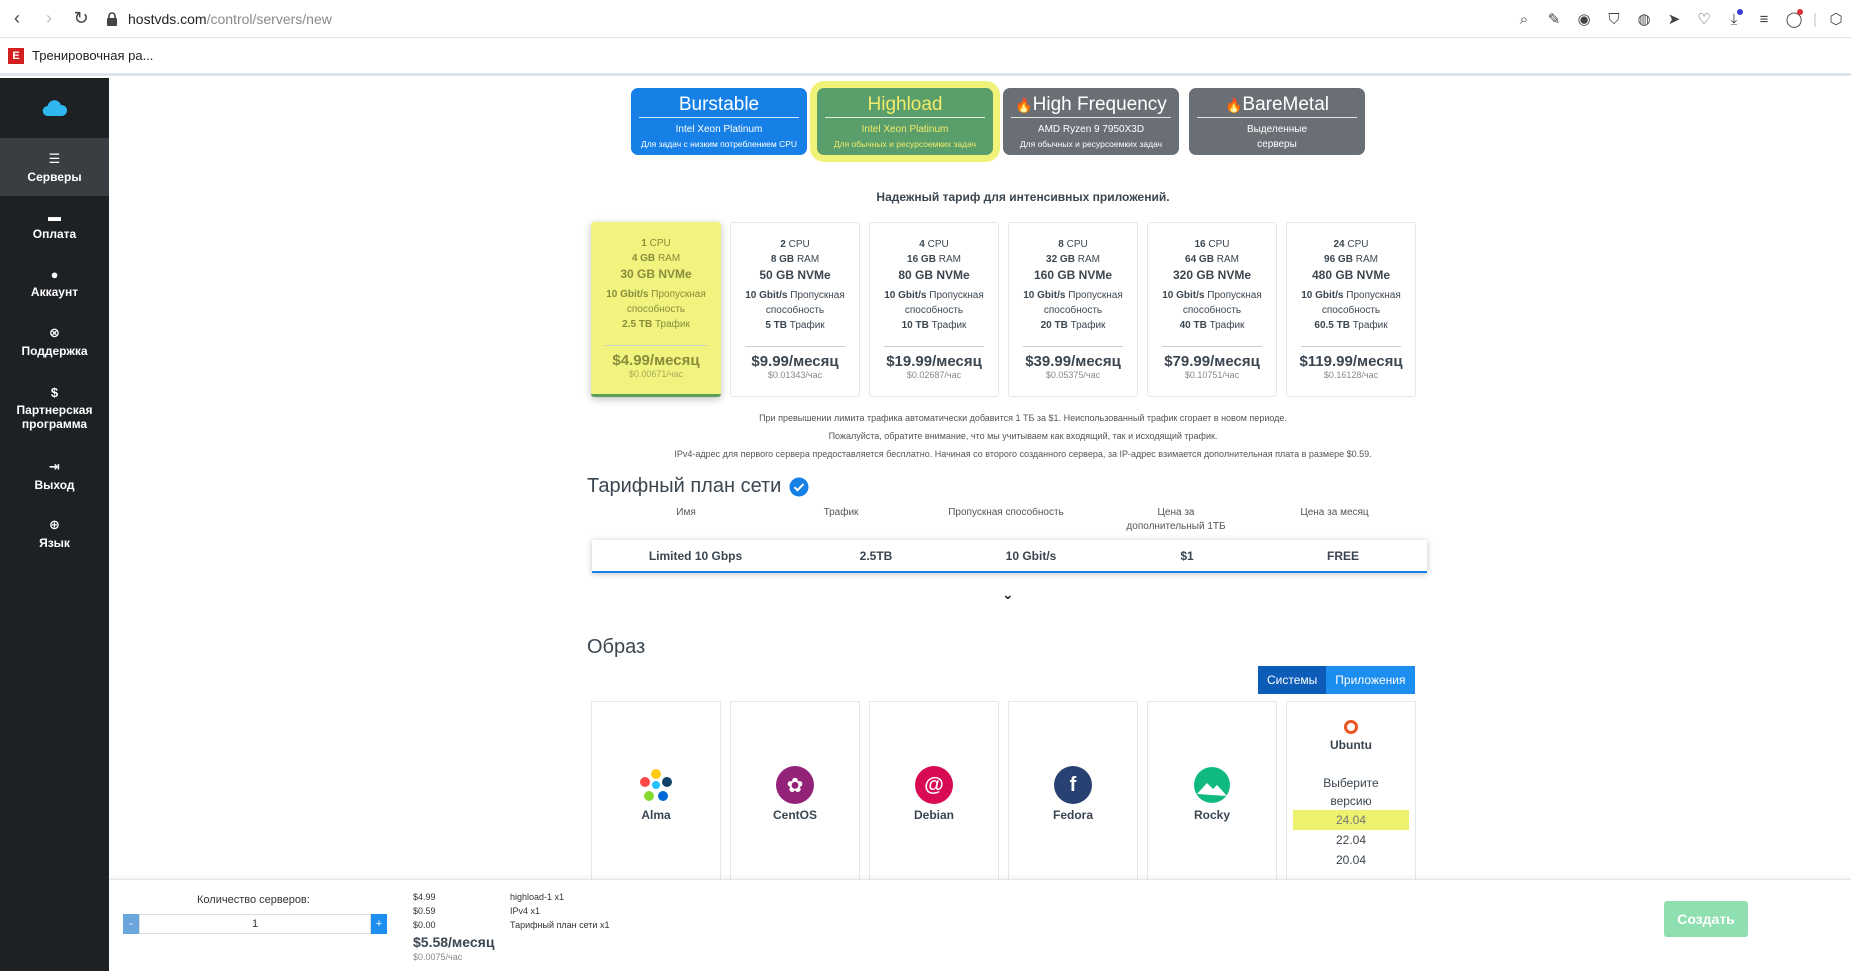  I want to click on os-card-debian: @ Debian, so click(934, 791).